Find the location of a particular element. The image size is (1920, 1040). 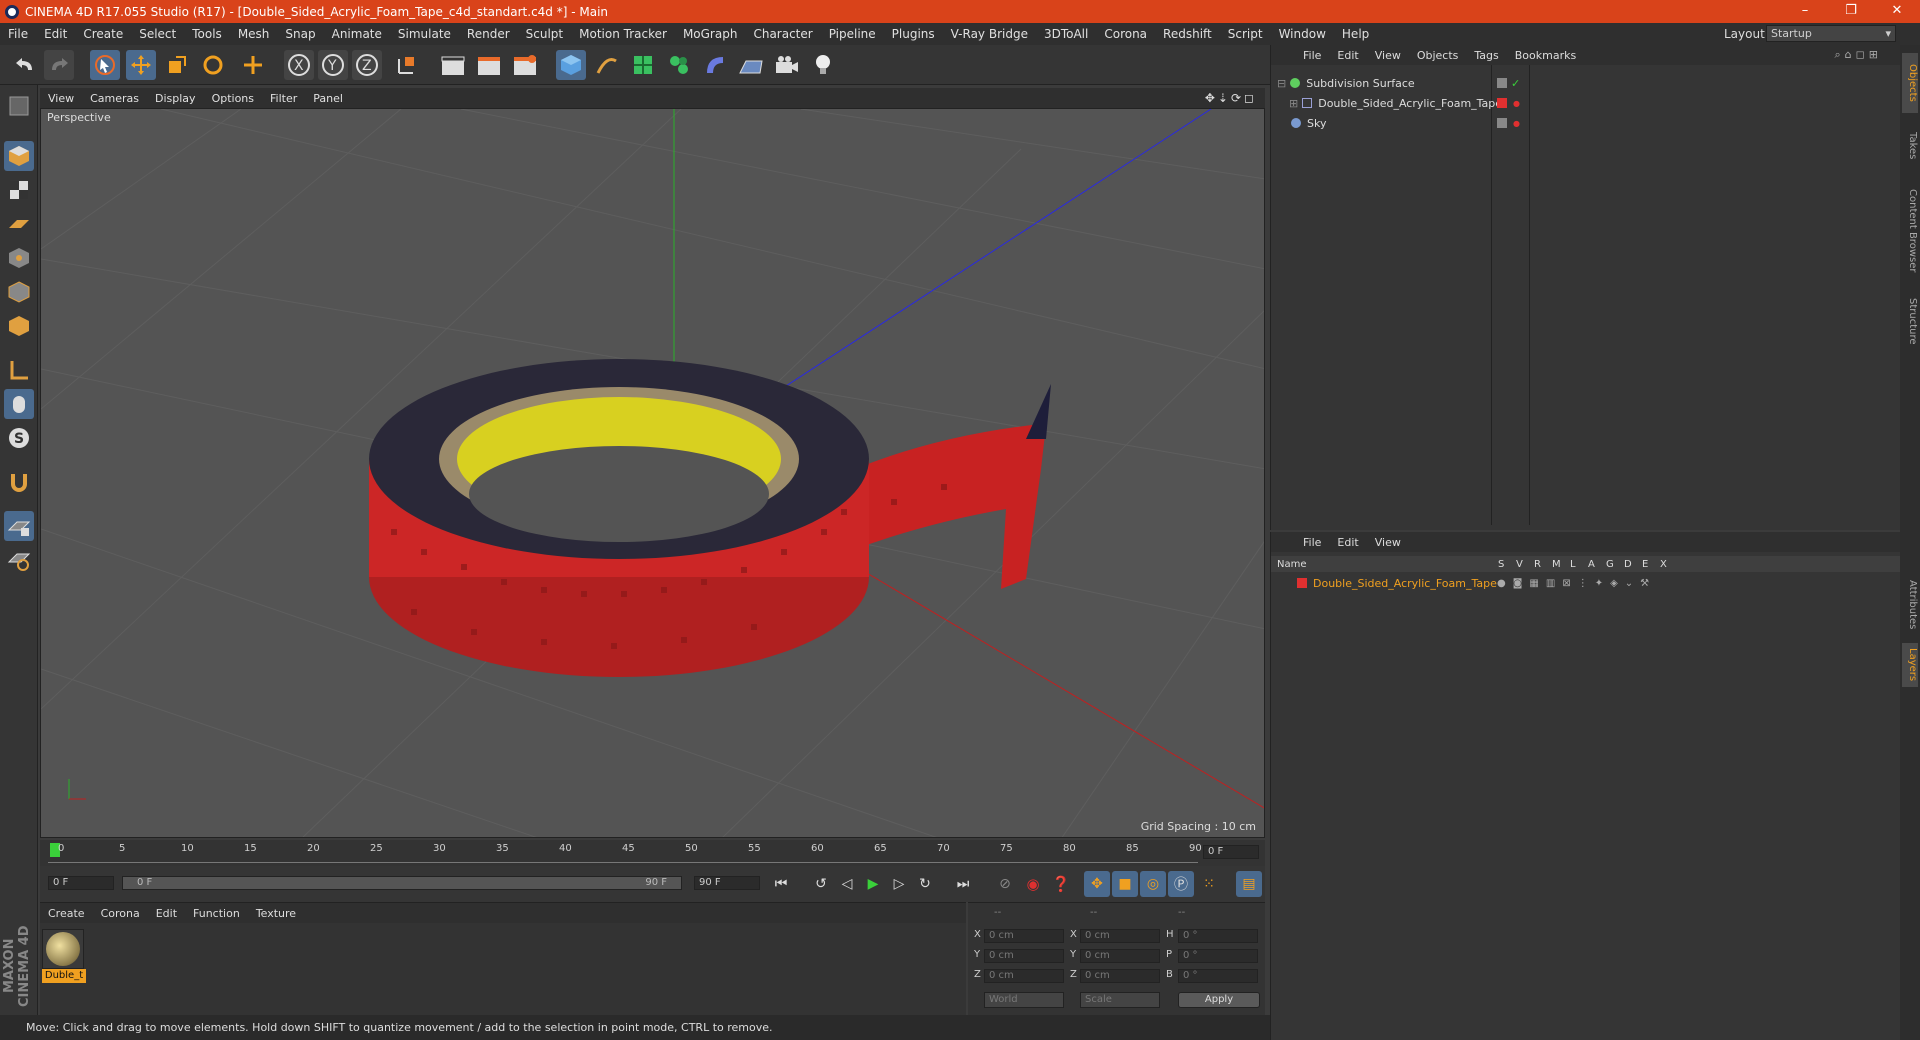

material-swatch: Duble_t is located at coordinates (64, 957).